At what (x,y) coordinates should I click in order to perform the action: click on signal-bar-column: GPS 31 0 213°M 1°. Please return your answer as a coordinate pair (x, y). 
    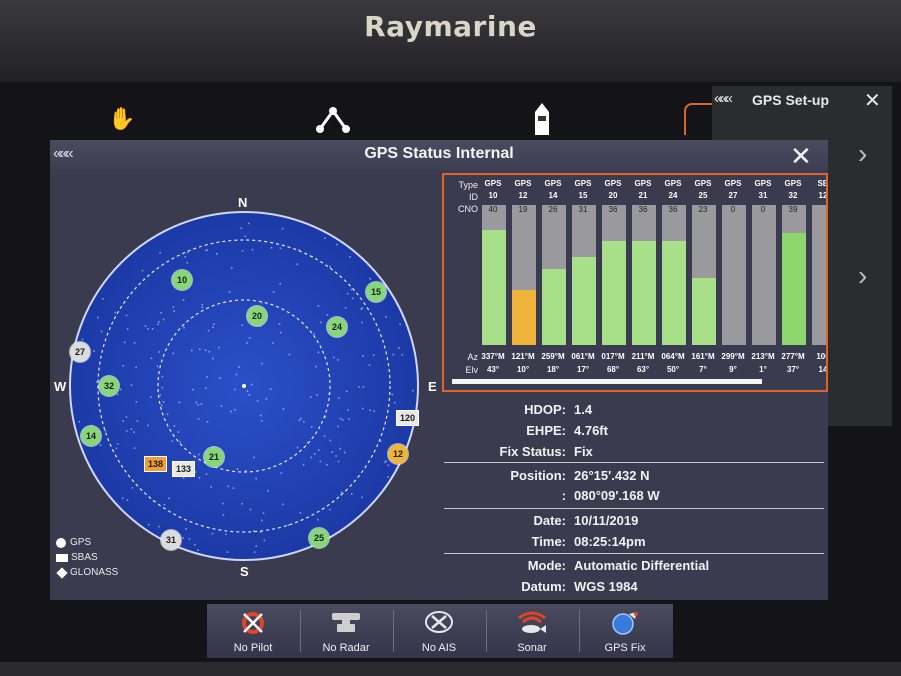
    Looking at the image, I should click on (763, 280).